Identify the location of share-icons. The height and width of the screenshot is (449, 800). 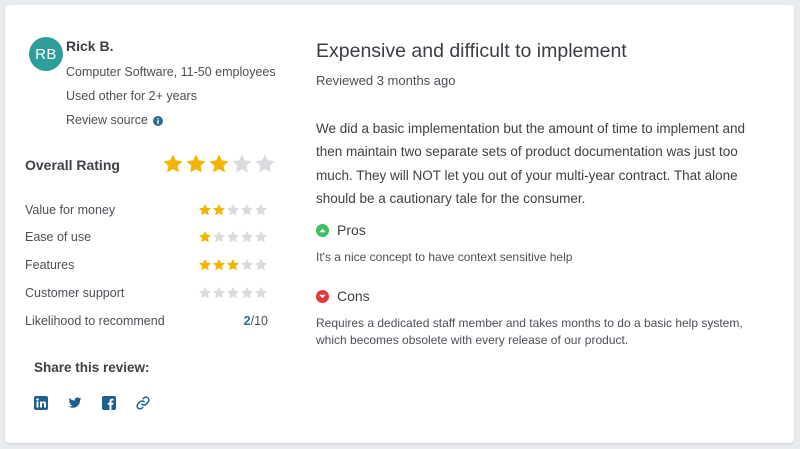
(92, 403).